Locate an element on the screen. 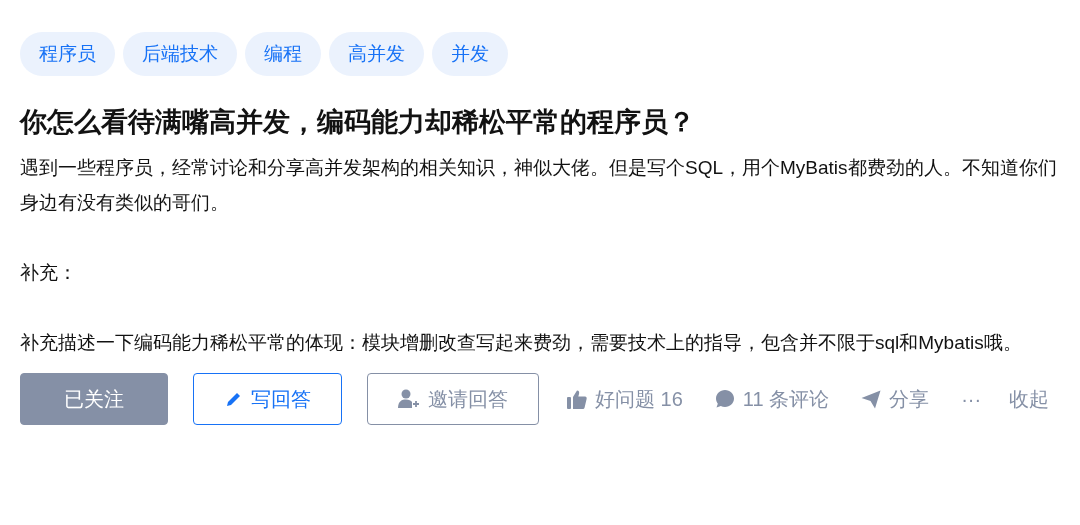  question-paragraph: 补充： is located at coordinates (49, 273).